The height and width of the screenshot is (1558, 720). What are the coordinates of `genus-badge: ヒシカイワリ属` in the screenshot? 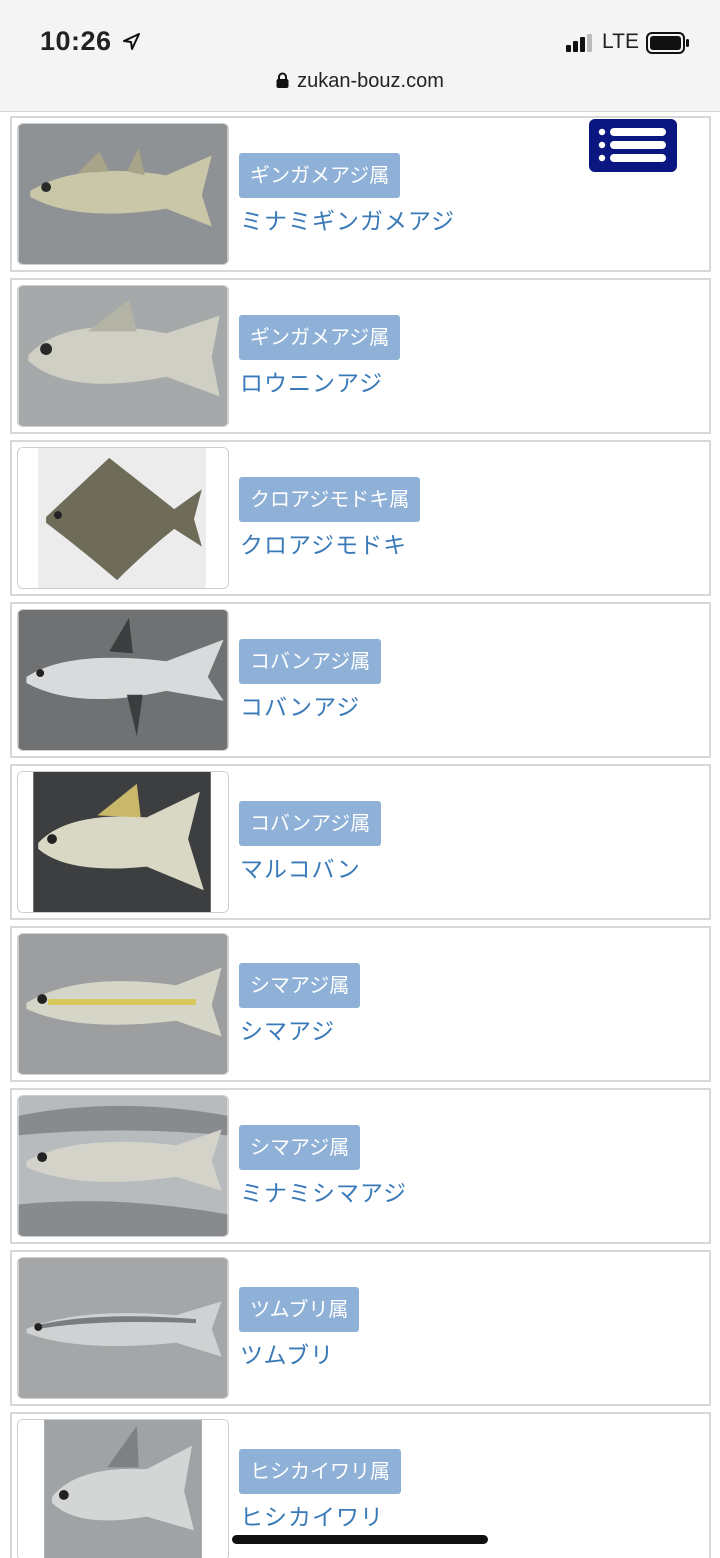 It's located at (320, 1471).